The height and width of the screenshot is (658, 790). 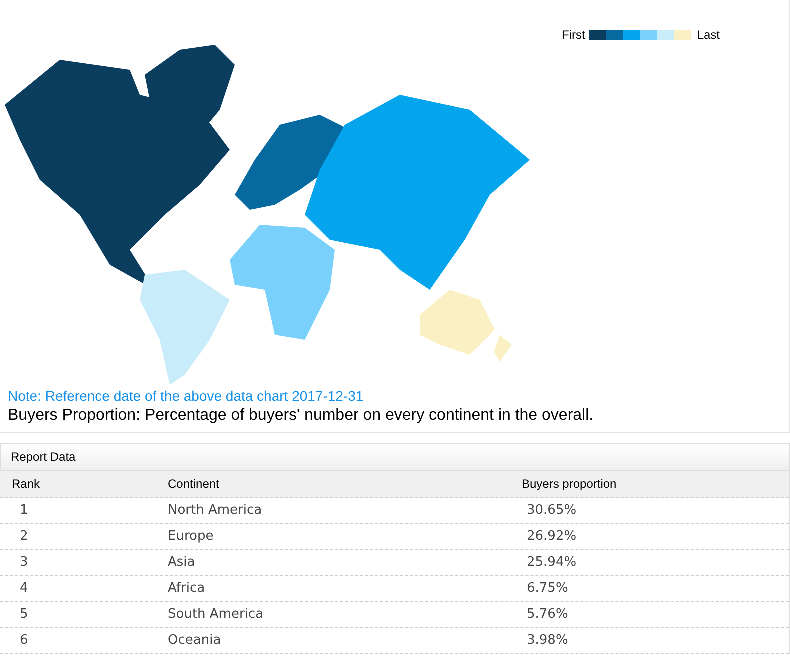 What do you see at coordinates (194, 484) in the screenshot?
I see `column-header: Continent` at bounding box center [194, 484].